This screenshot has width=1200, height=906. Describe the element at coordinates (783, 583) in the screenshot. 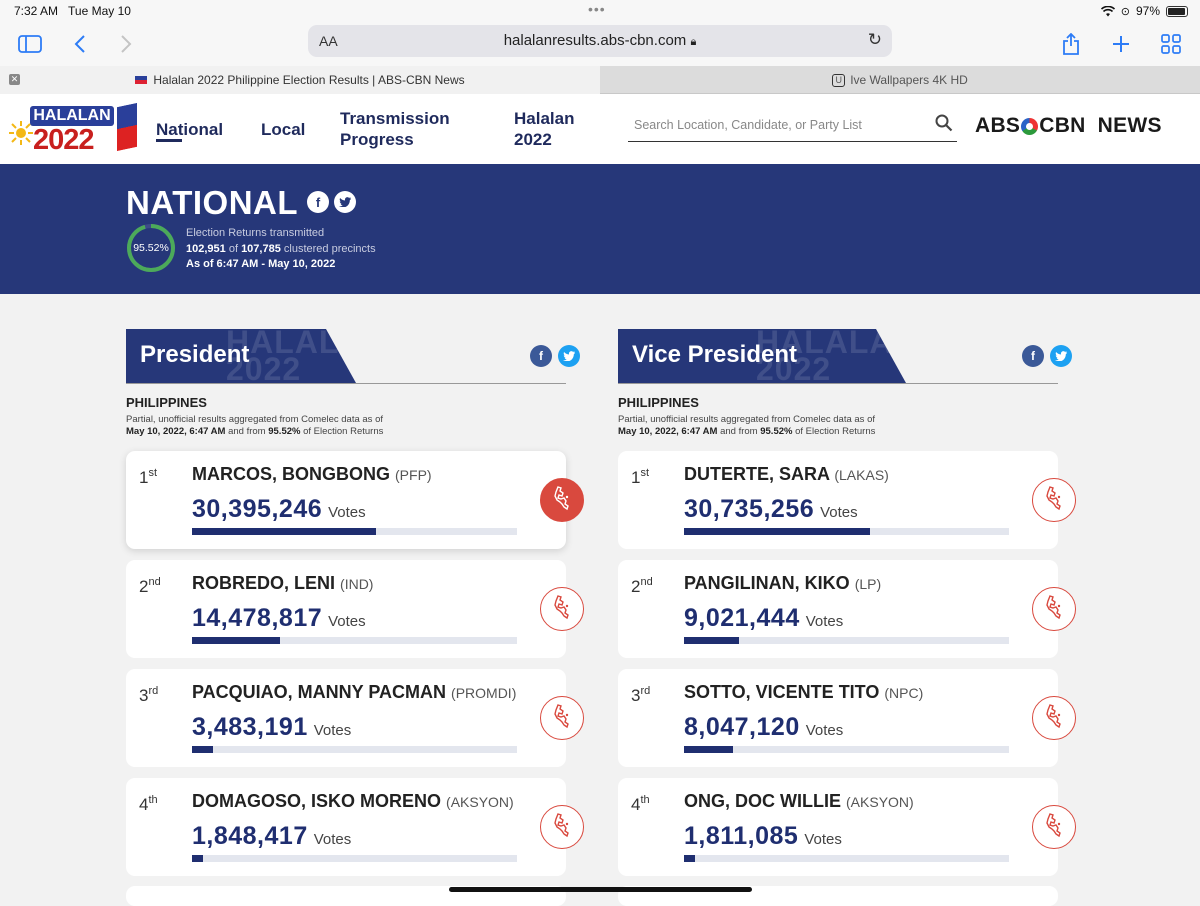

I see `candidate-name: PANGILINAN, KIKO (LP)` at that location.